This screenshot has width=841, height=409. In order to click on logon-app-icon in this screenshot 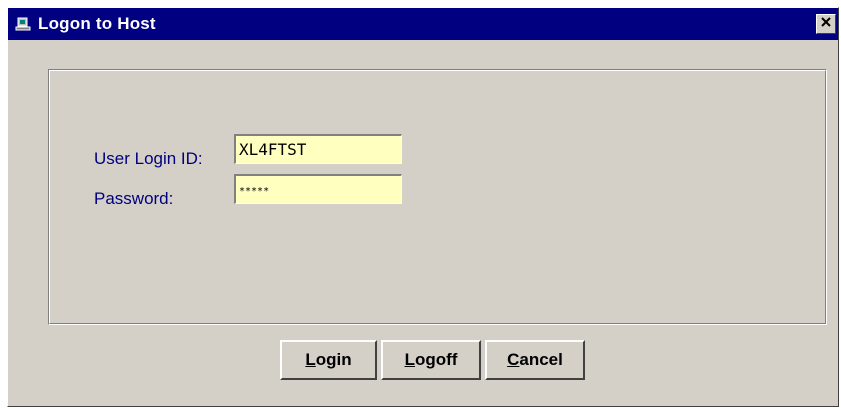, I will do `click(23, 24)`.